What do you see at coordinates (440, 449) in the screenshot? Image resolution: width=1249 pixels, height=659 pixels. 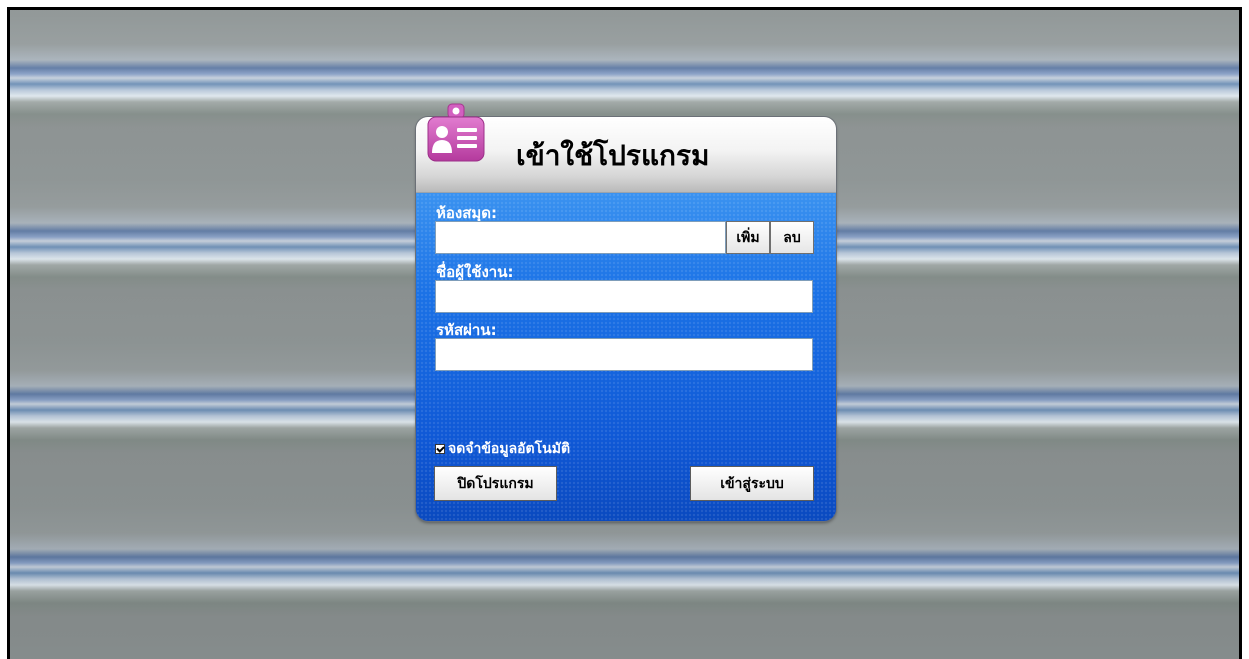 I see `remember-checkbox` at bounding box center [440, 449].